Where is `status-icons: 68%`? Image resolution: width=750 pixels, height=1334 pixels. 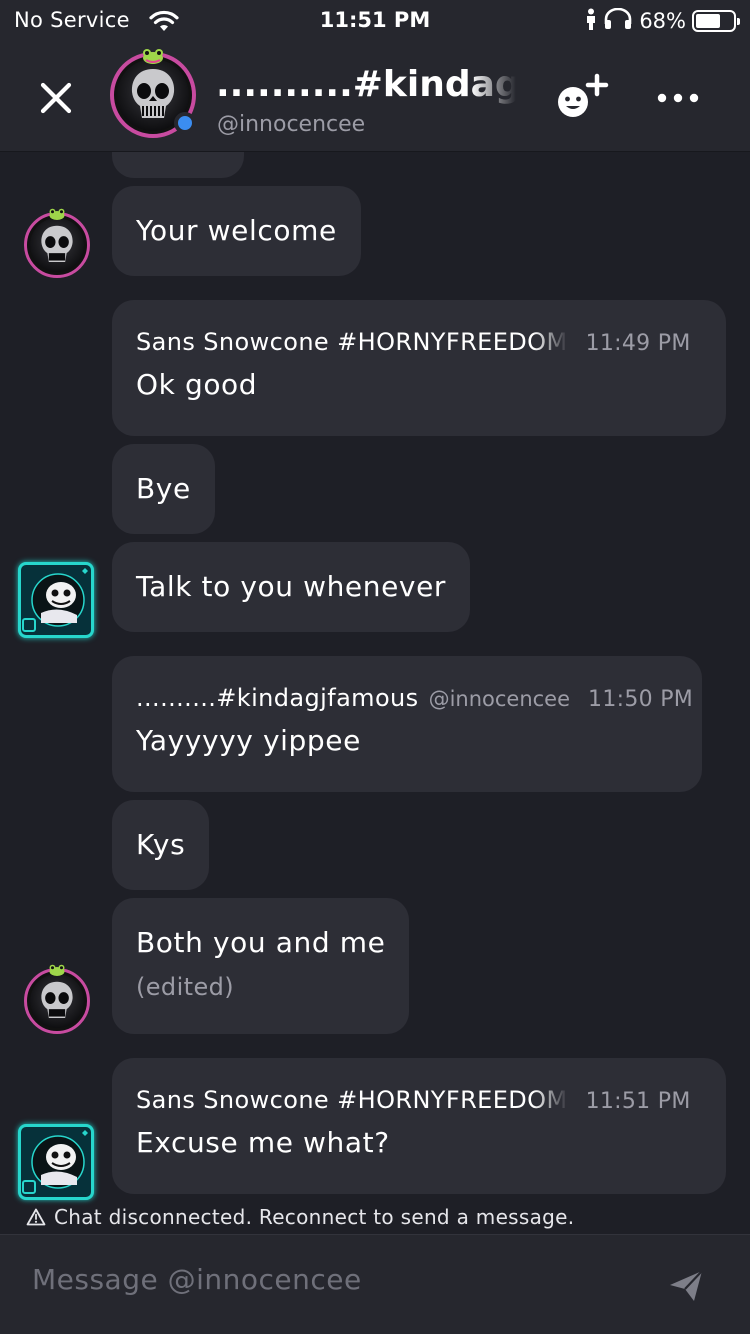 status-icons: 68% is located at coordinates (662, 20).